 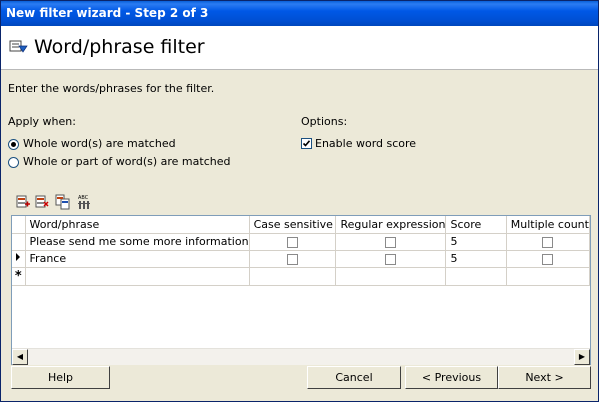 I want to click on add-row-icon, so click(x=23, y=202).